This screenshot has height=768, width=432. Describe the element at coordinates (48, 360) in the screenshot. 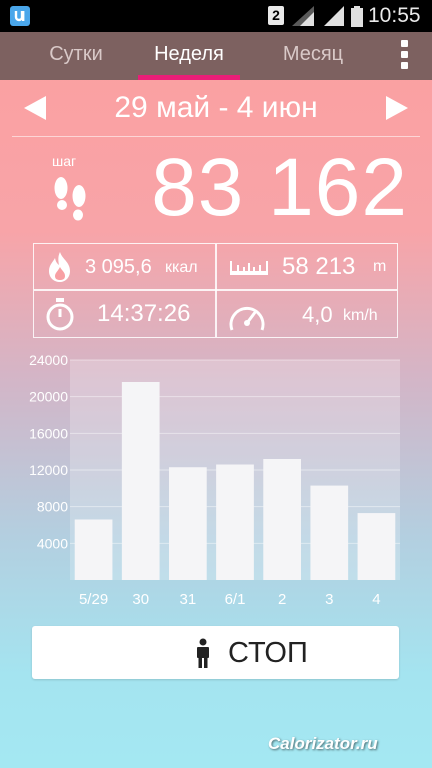

I see `y-tick-label: 24000` at that location.